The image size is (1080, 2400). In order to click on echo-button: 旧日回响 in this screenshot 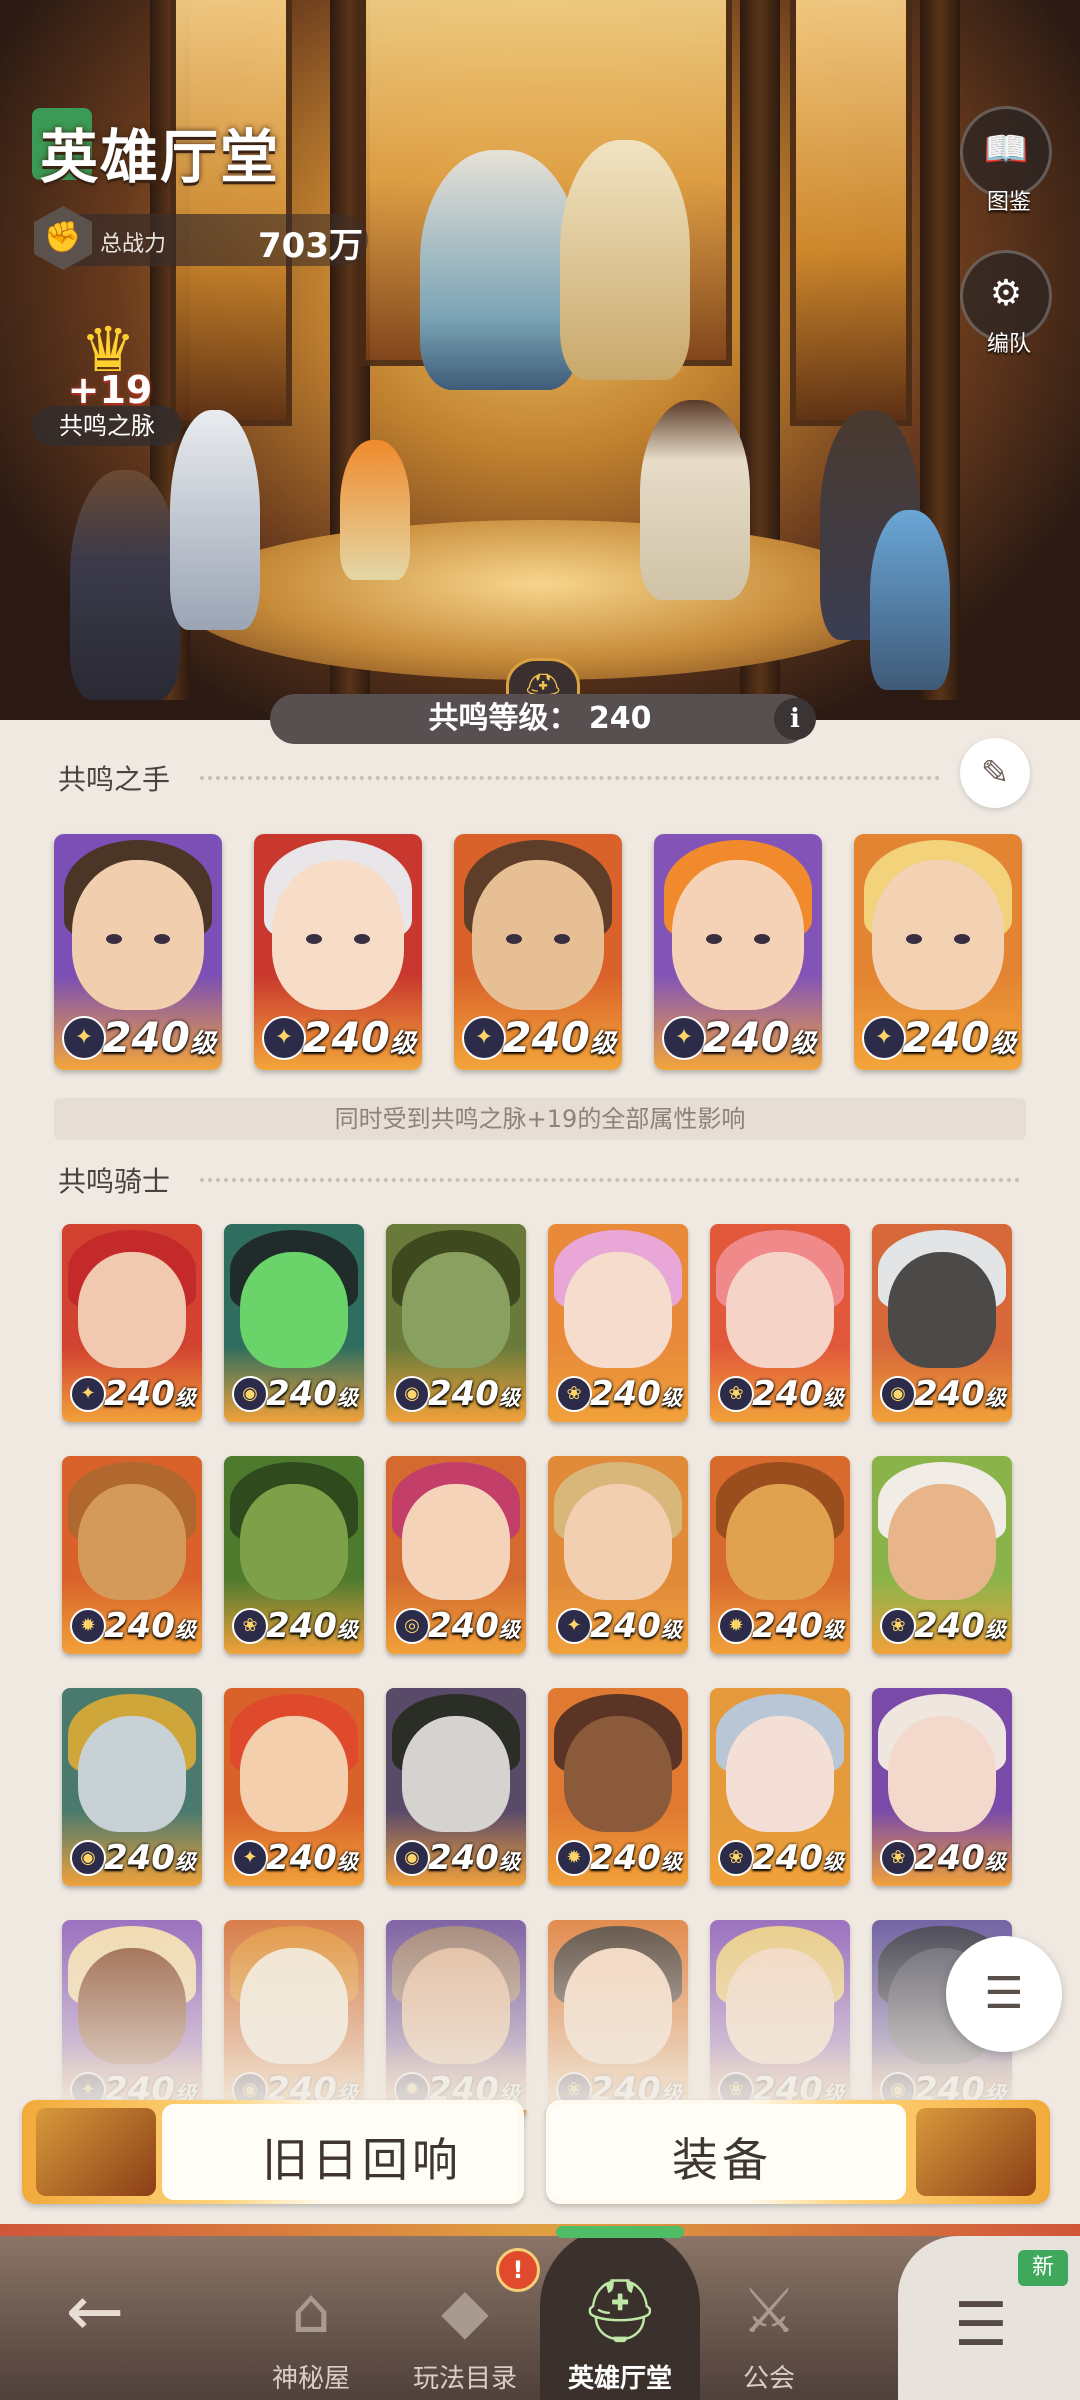, I will do `click(273, 2152)`.